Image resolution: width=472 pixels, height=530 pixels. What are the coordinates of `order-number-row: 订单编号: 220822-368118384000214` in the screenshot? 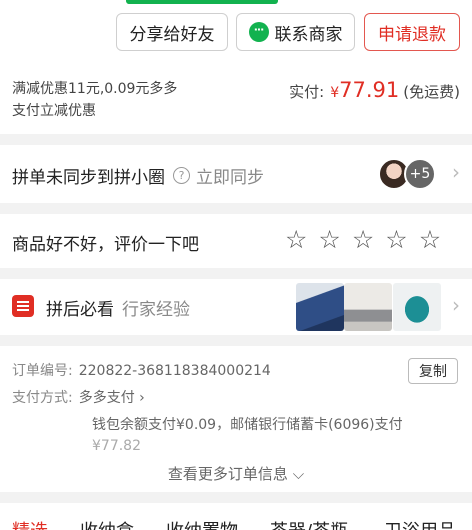 It's located at (141, 370).